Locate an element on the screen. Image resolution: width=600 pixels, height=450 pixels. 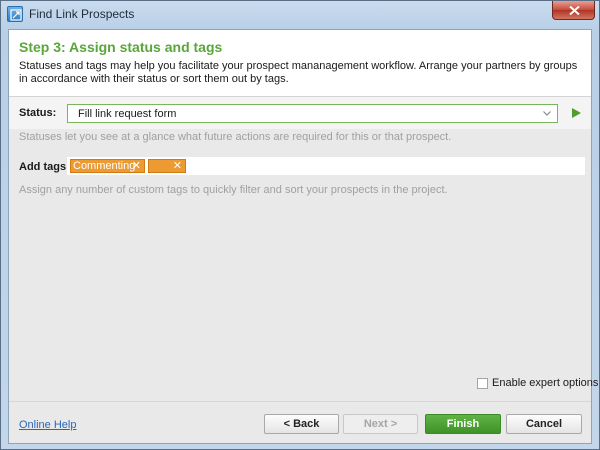
cancel-button: Cancel is located at coordinates (544, 424).